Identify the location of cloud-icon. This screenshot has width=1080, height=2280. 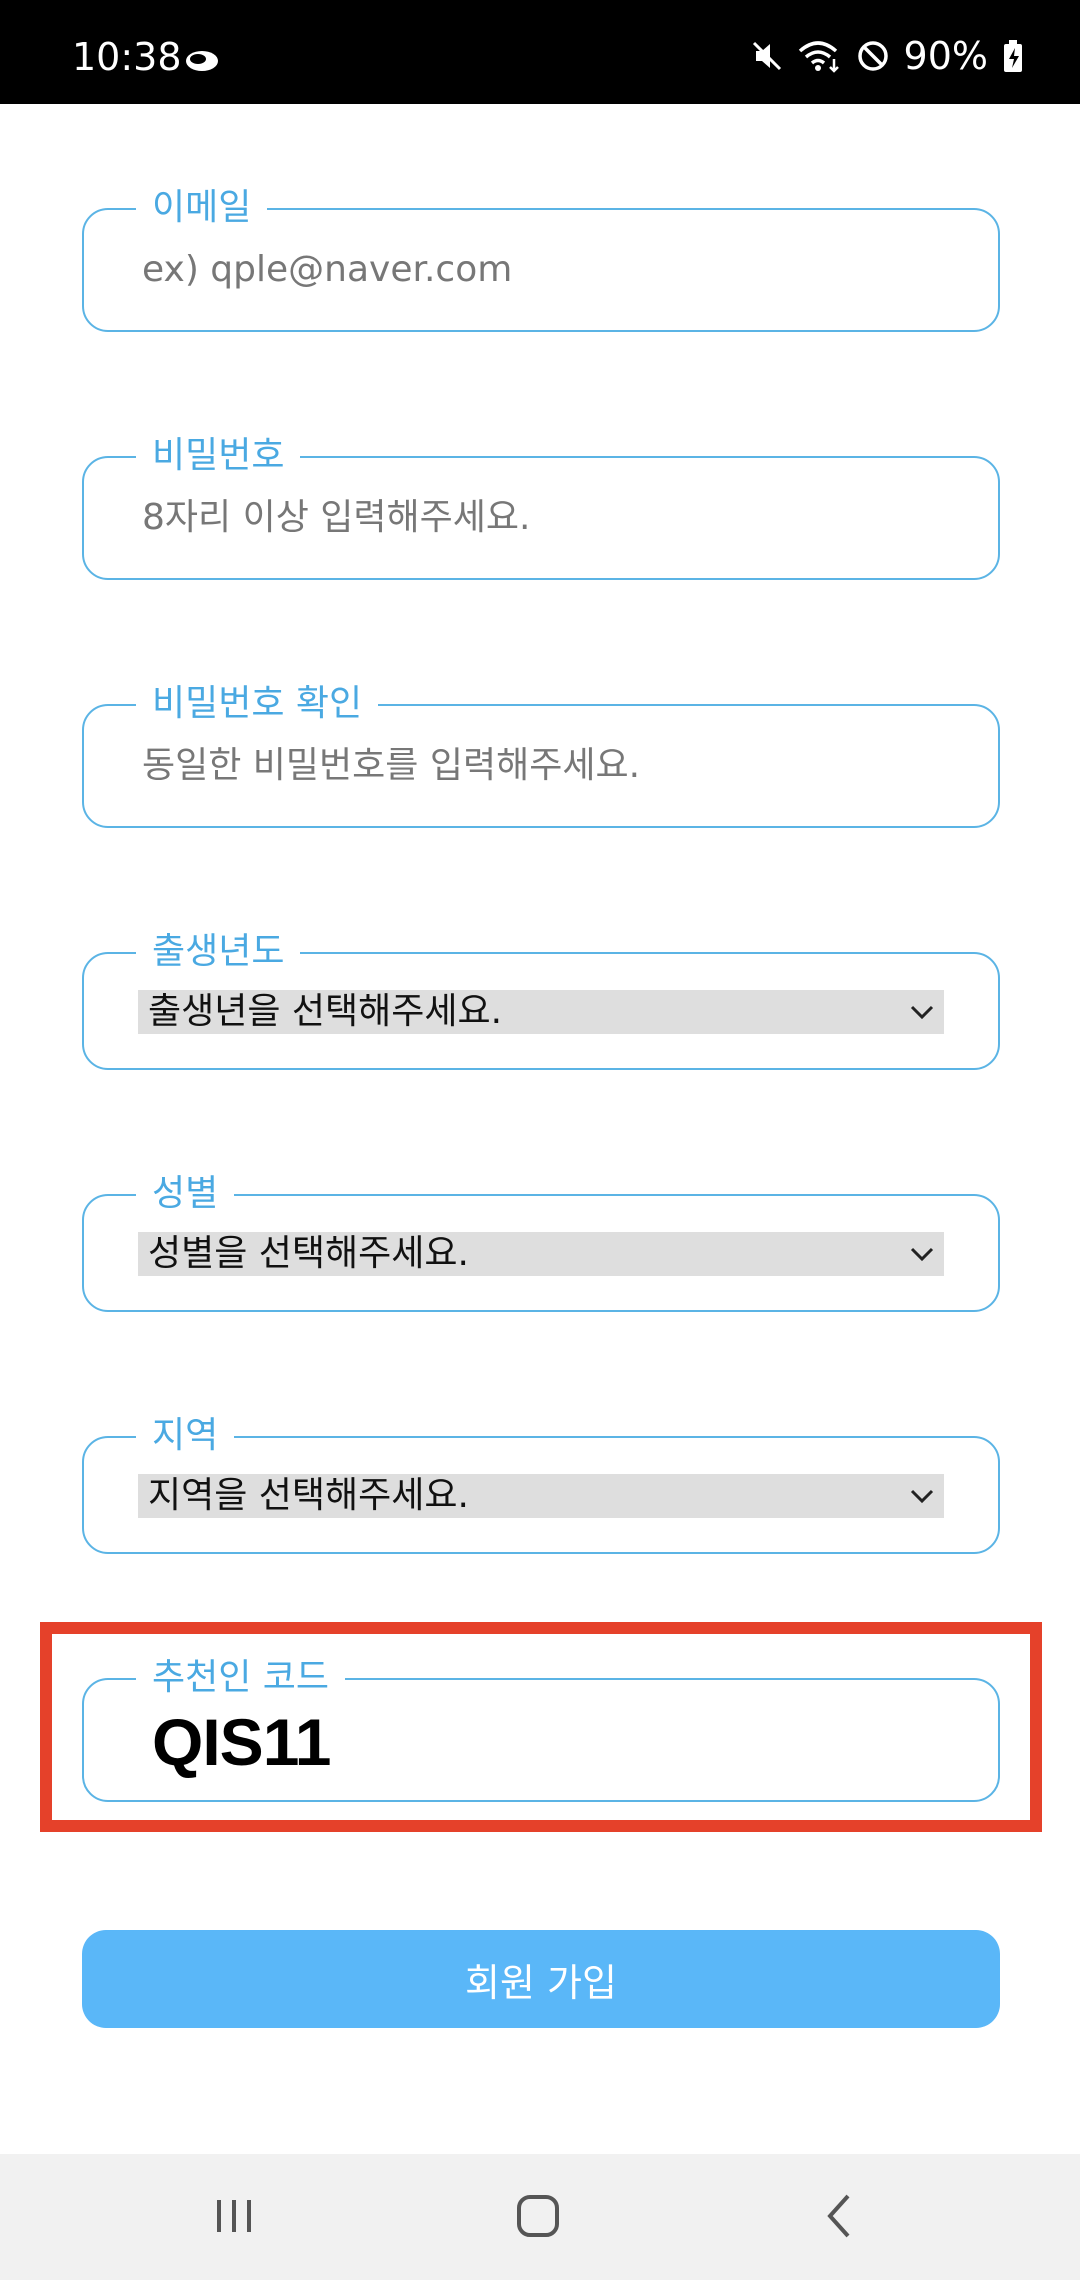
(202, 61).